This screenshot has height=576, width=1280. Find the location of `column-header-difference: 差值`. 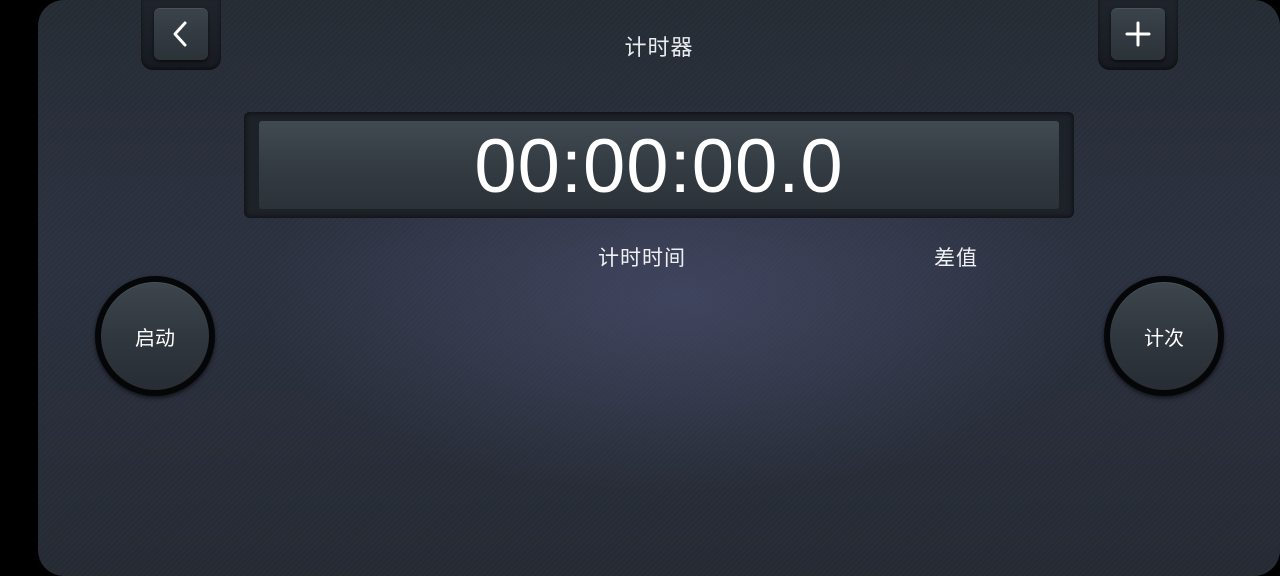

column-header-difference: 差值 is located at coordinates (956, 258).